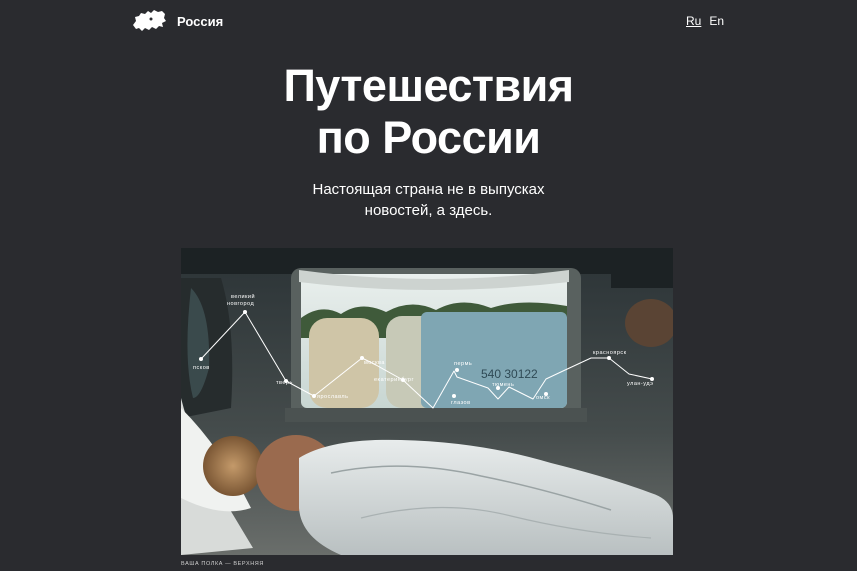 The width and height of the screenshot is (857, 571). Describe the element at coordinates (394, 380) in the screenshot. I see `city-label-yekaterinburg: екатеринбург` at that location.